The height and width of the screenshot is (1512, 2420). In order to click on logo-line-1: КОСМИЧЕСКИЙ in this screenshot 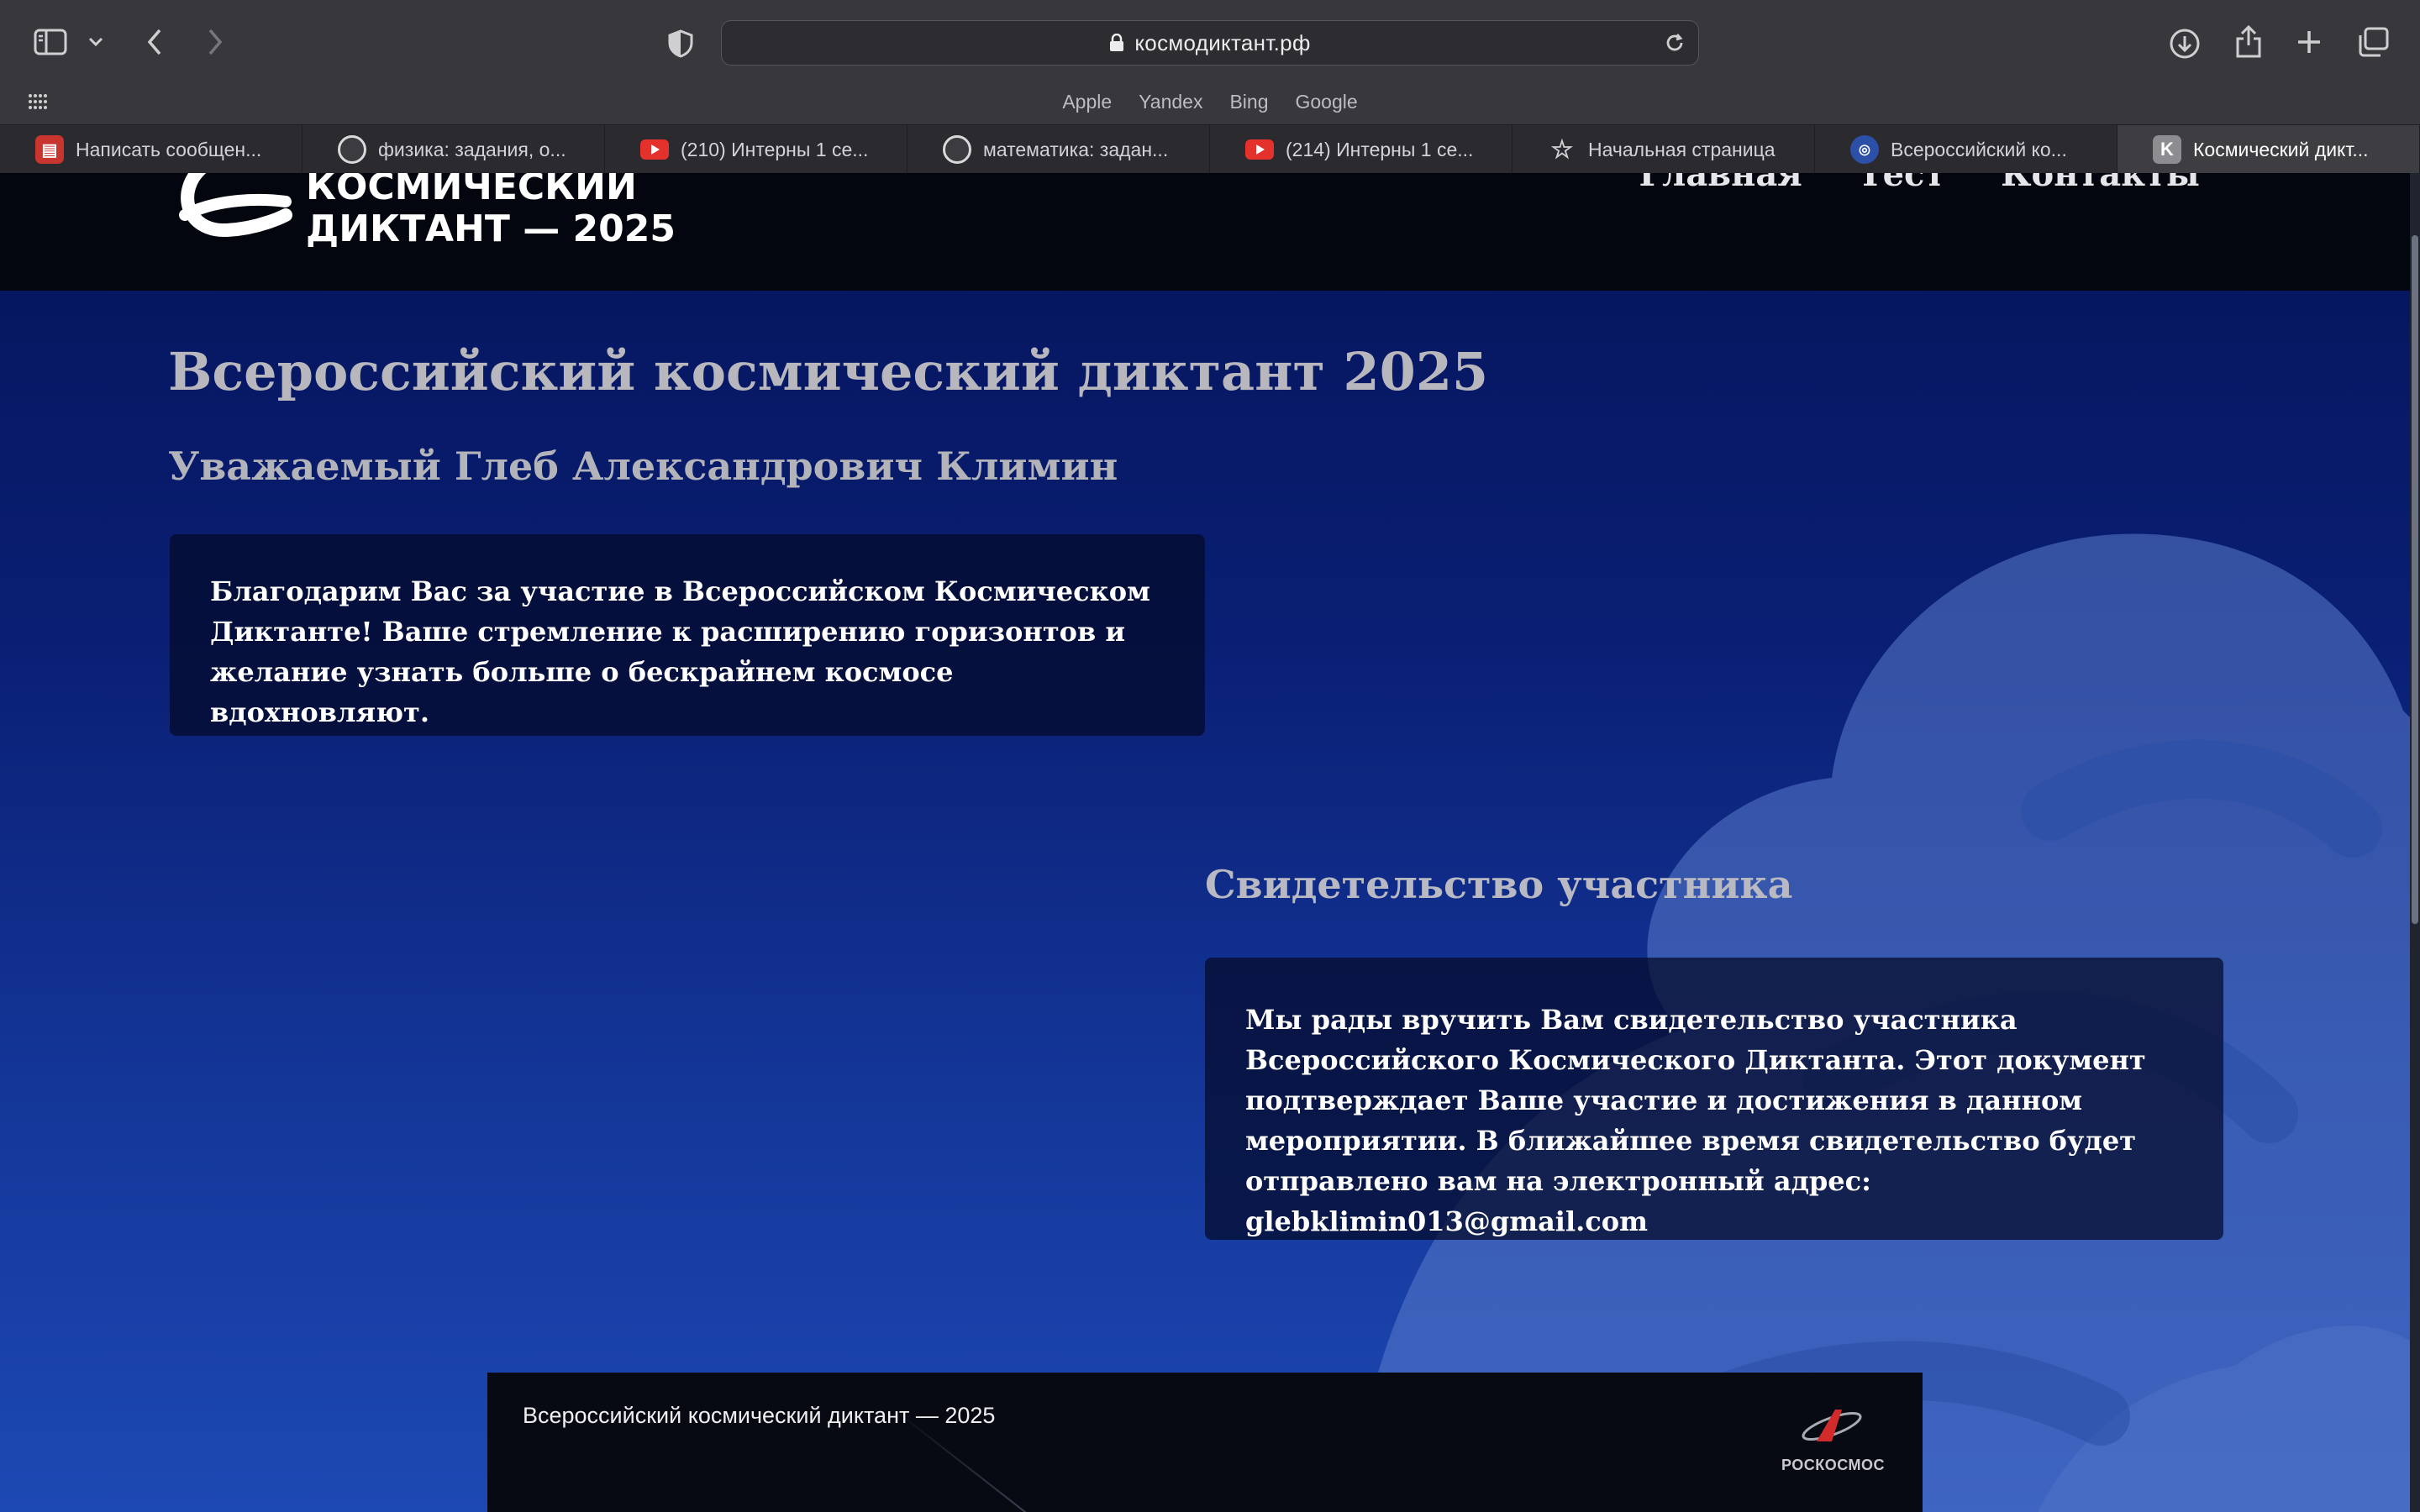, I will do `click(471, 190)`.